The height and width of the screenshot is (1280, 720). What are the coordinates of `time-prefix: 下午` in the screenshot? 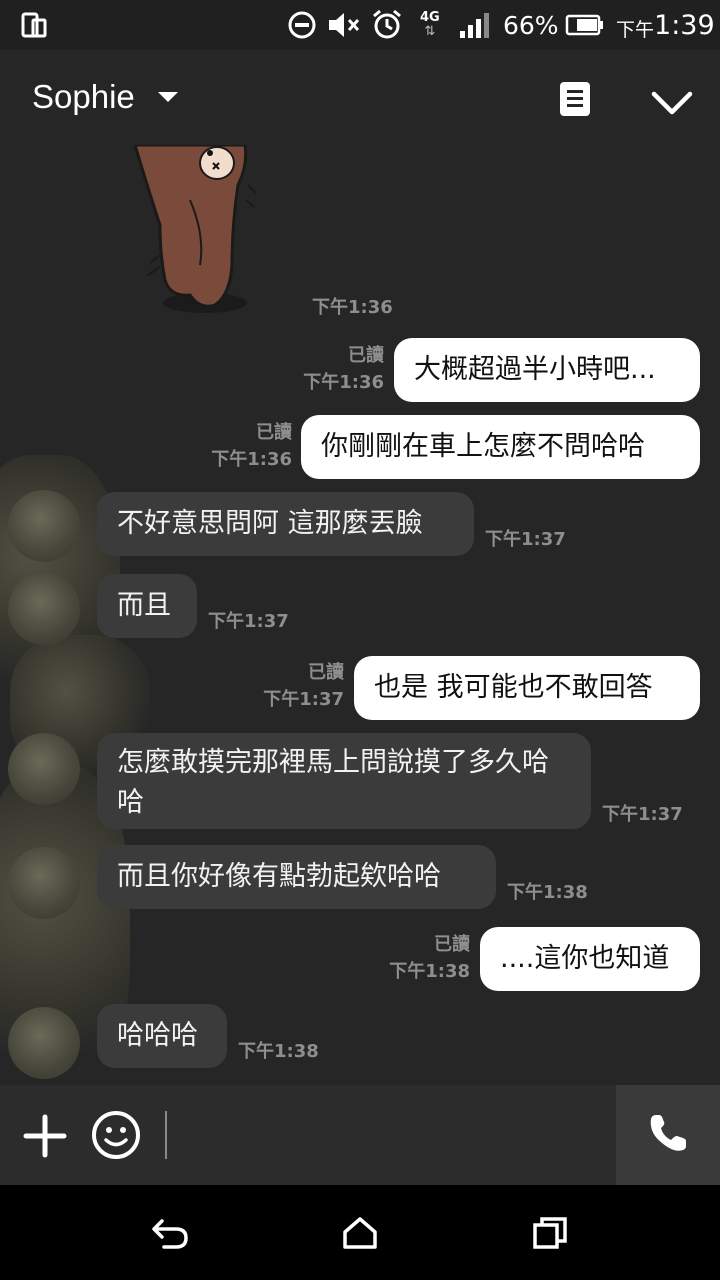 It's located at (635, 29).